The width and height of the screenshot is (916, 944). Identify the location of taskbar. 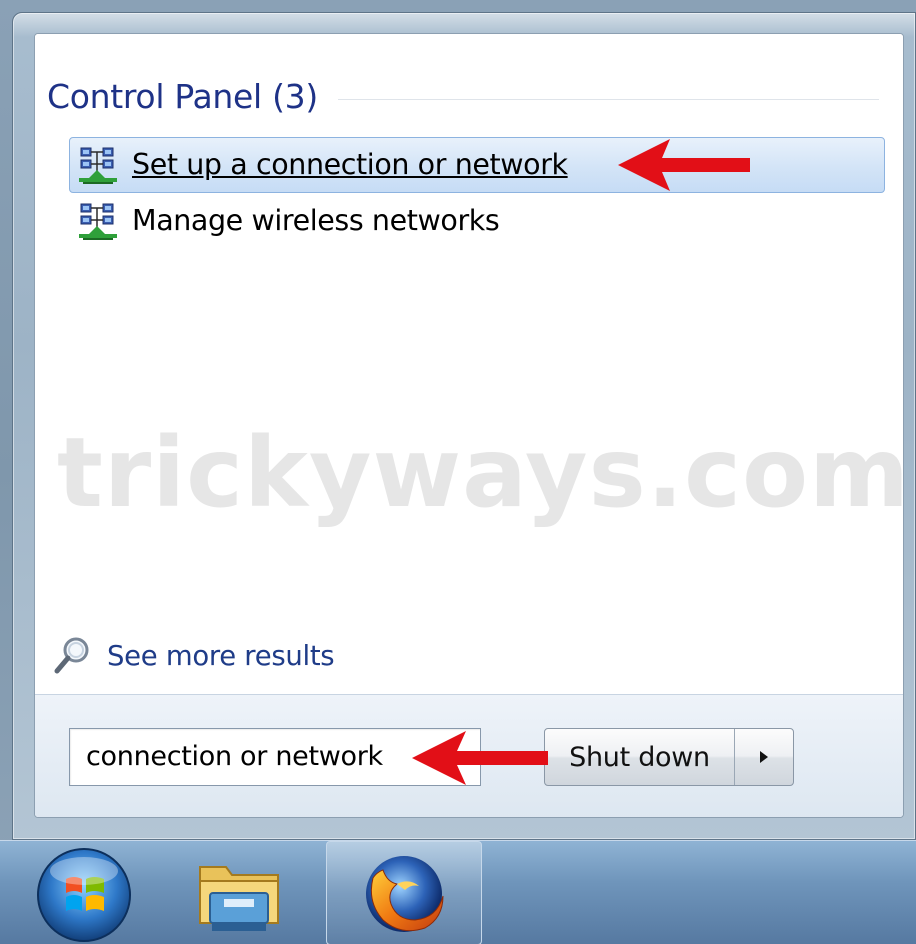
(458, 892).